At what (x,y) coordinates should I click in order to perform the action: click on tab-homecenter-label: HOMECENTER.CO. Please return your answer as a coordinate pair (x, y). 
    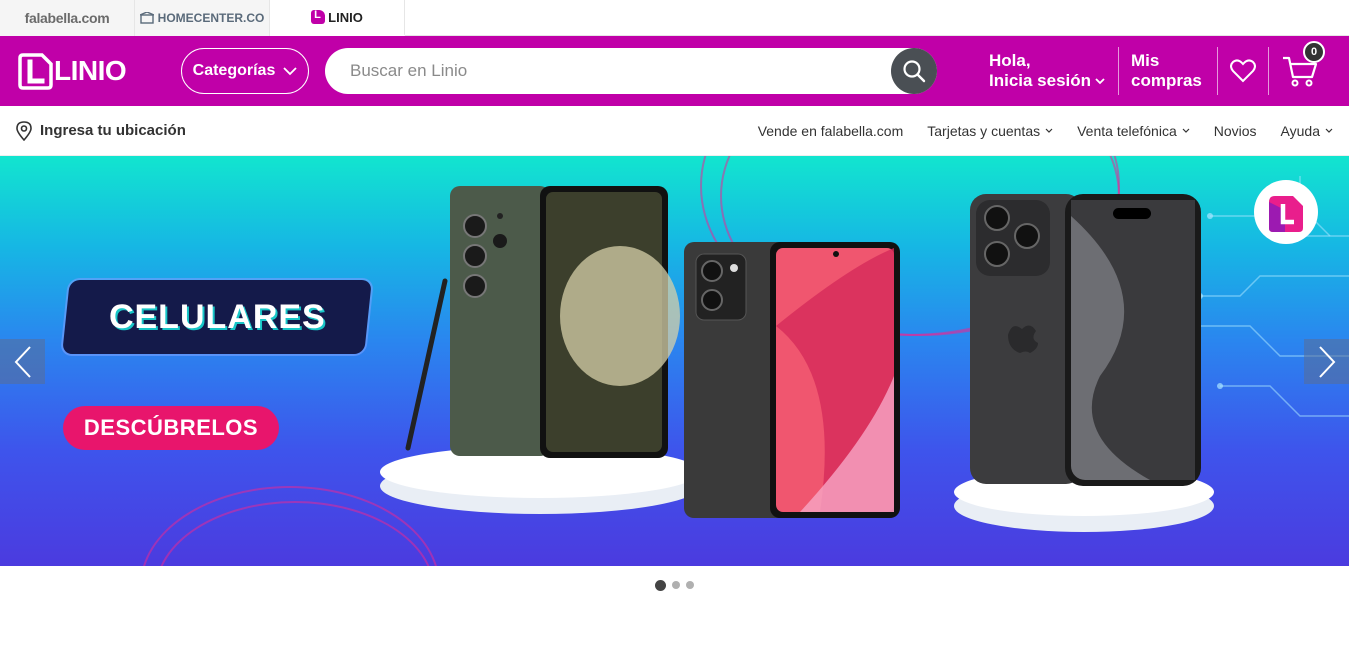
    Looking at the image, I should click on (211, 18).